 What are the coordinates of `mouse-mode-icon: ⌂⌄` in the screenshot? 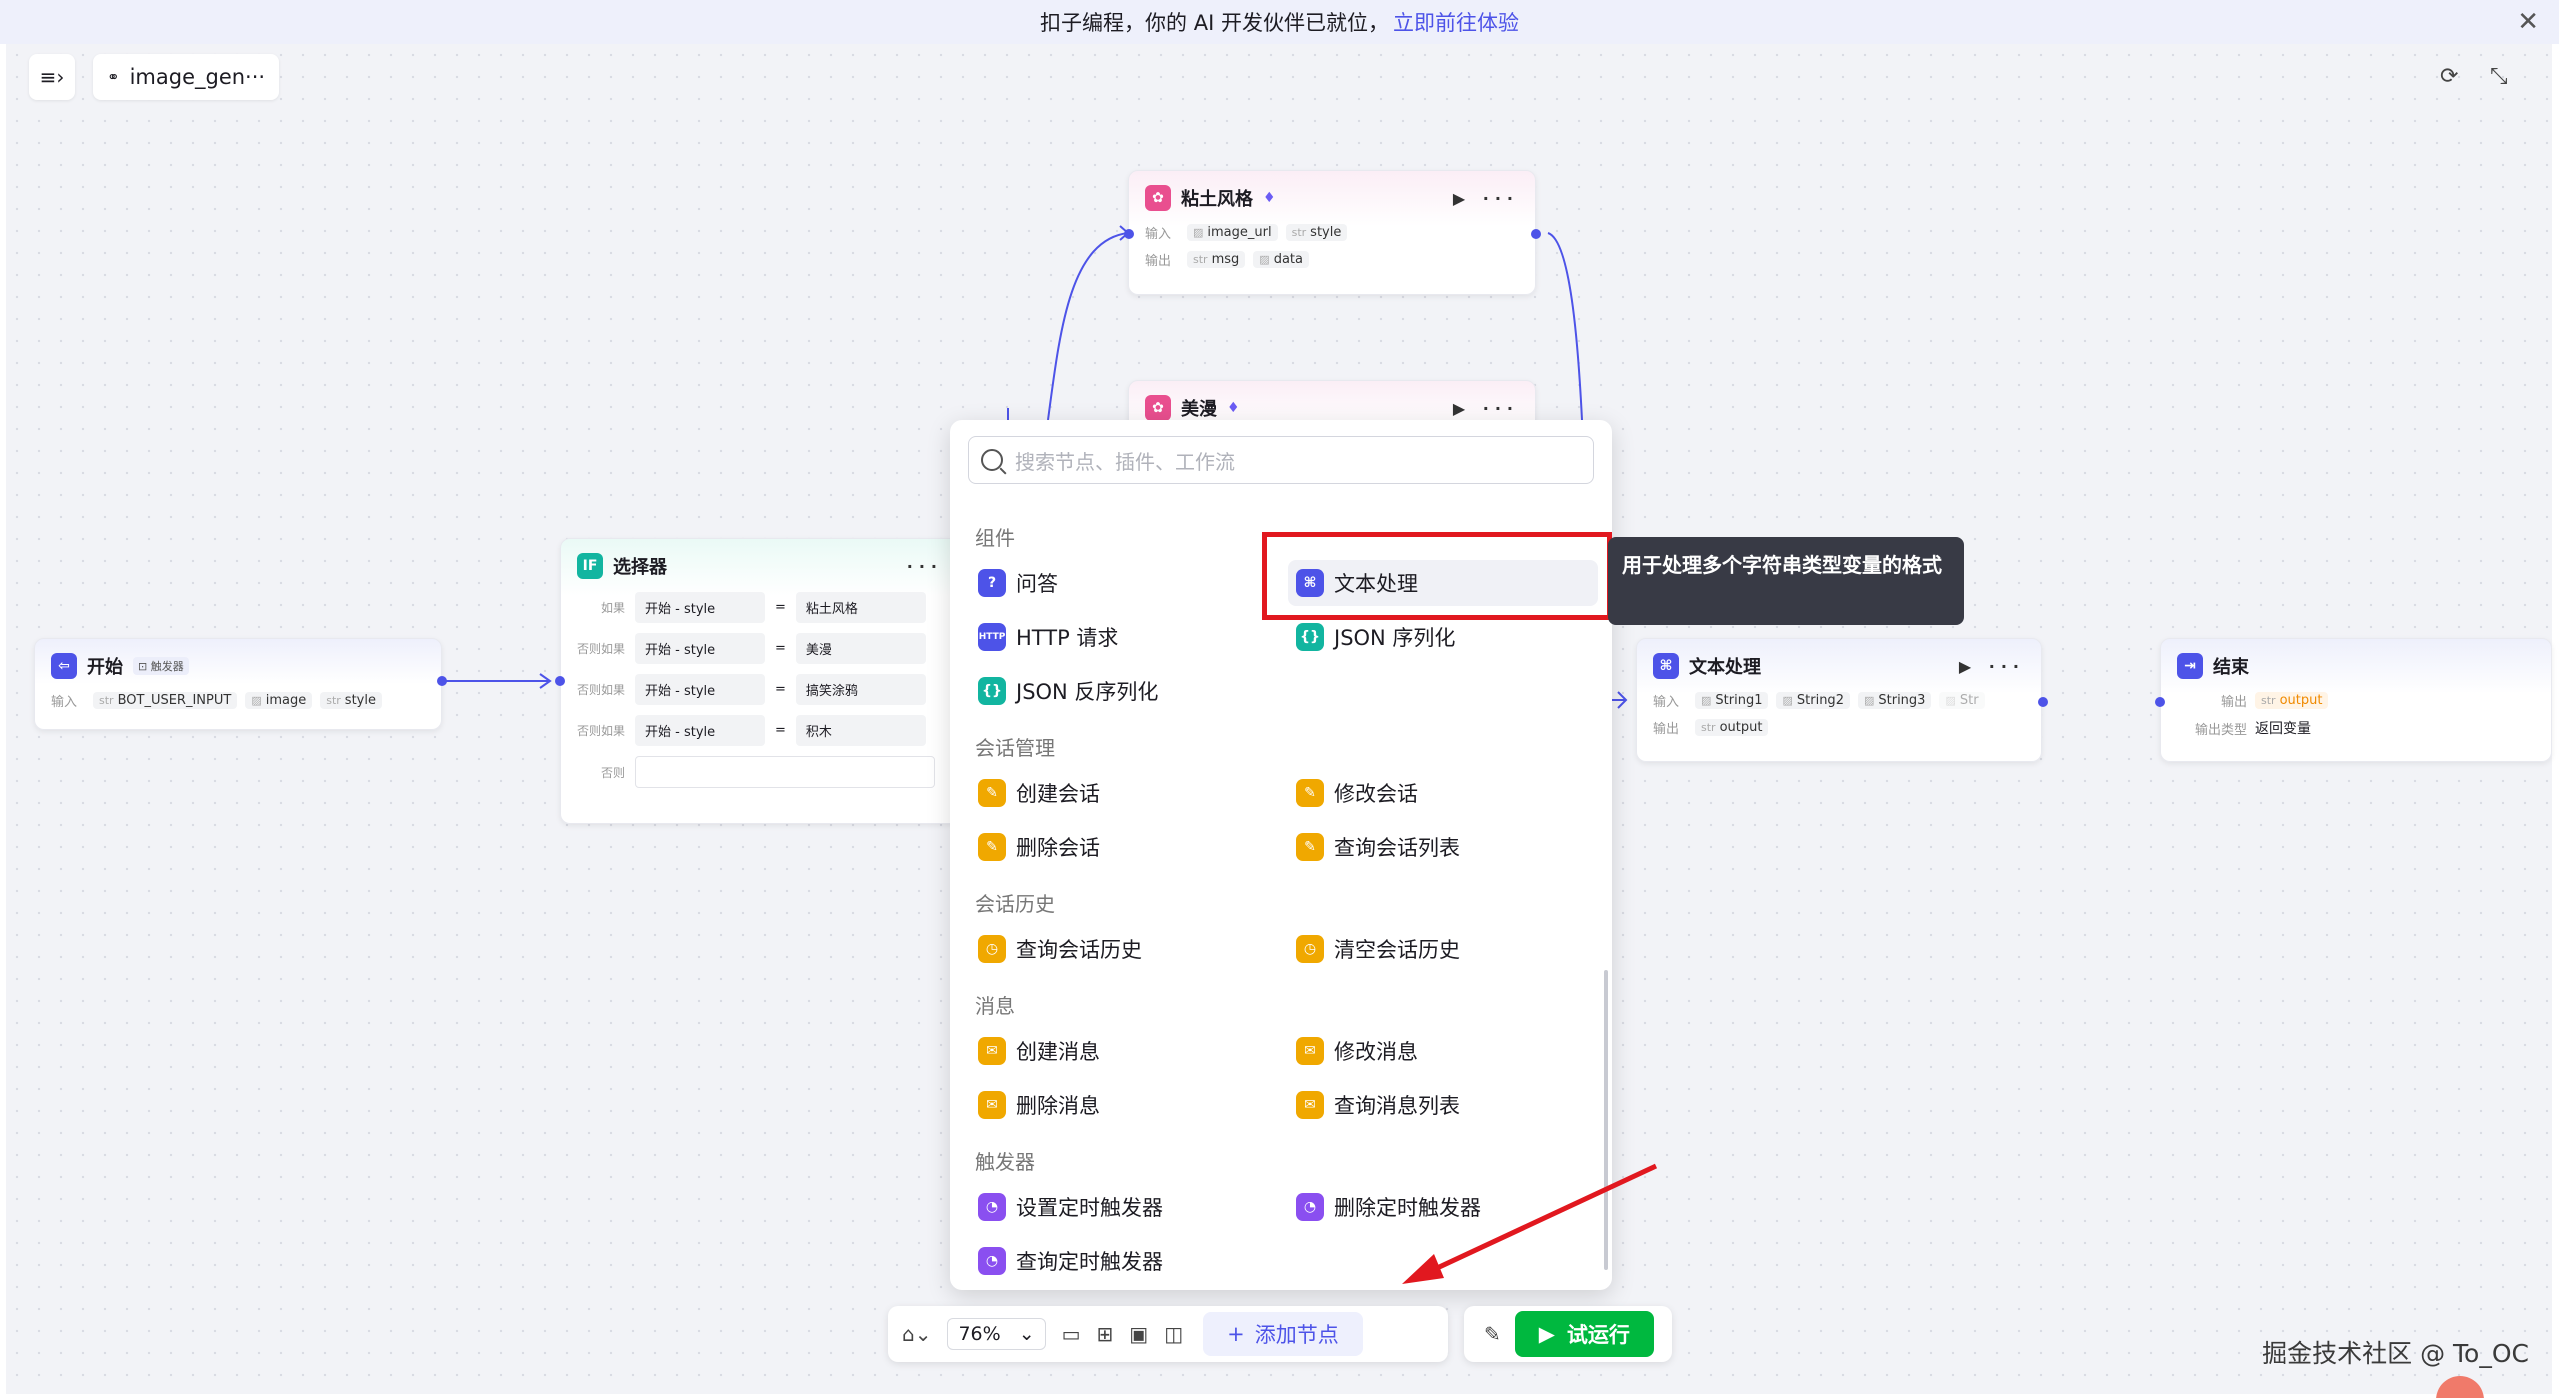 It's located at (916, 1334).